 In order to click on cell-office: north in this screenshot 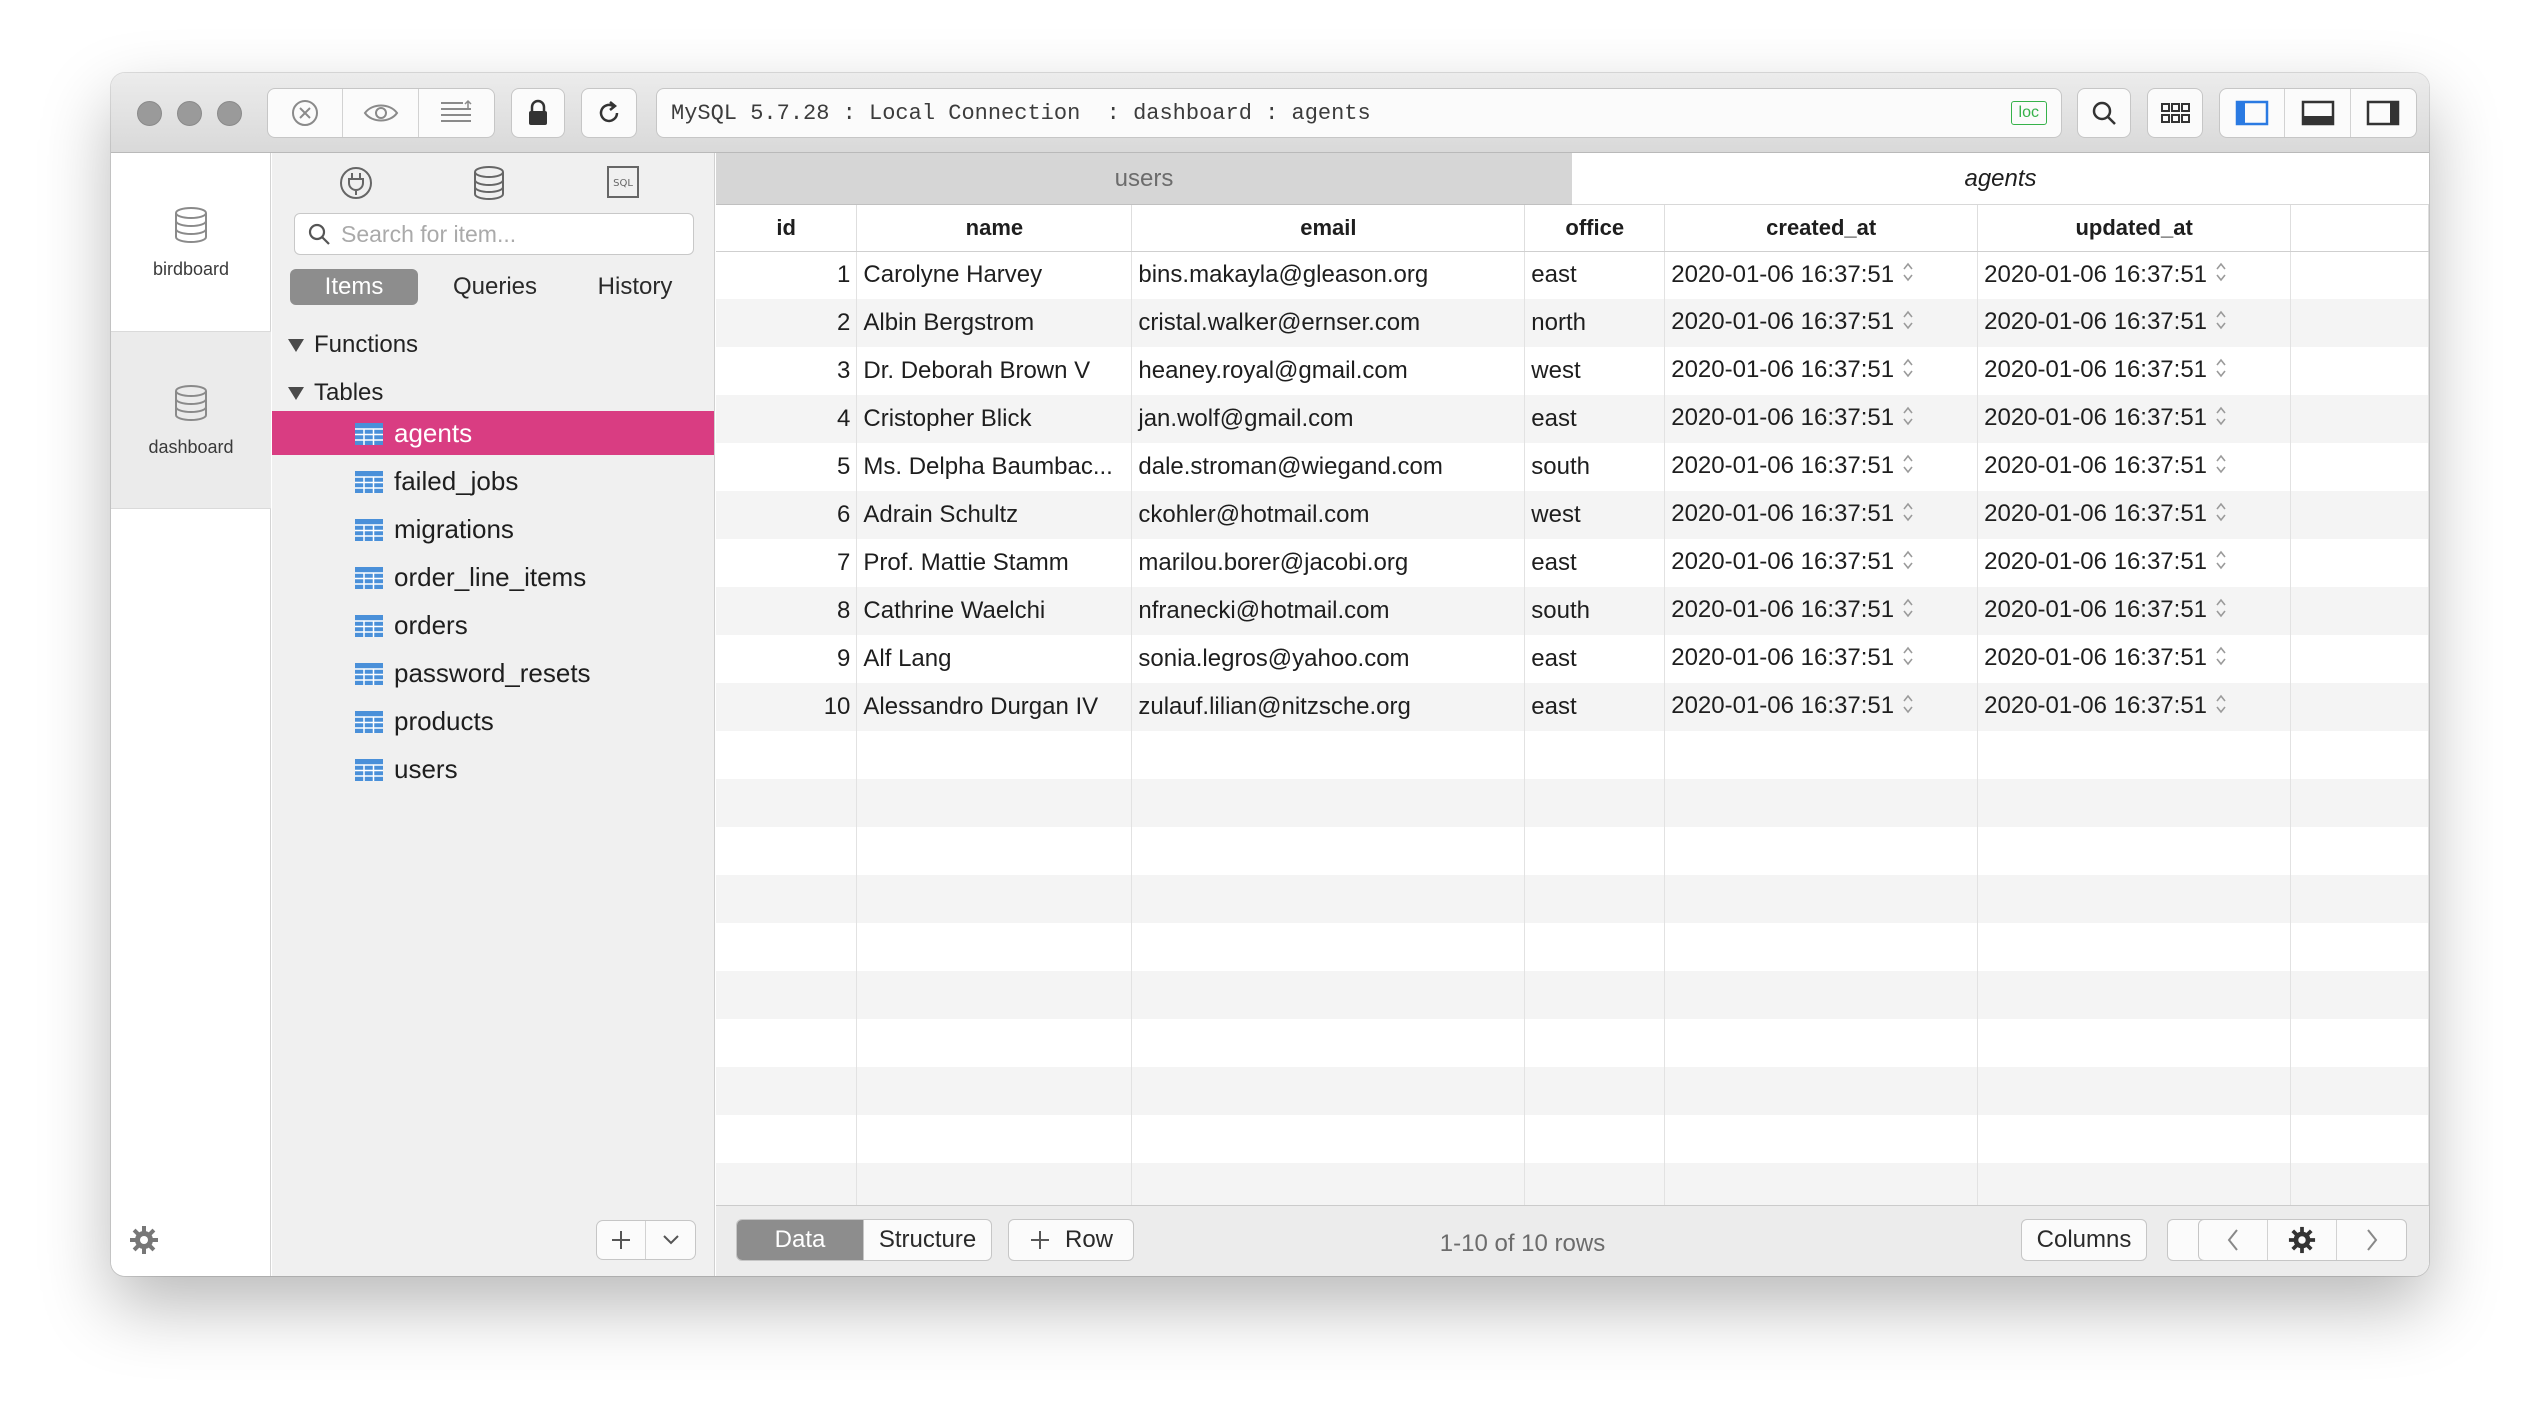, I will do `click(1595, 323)`.